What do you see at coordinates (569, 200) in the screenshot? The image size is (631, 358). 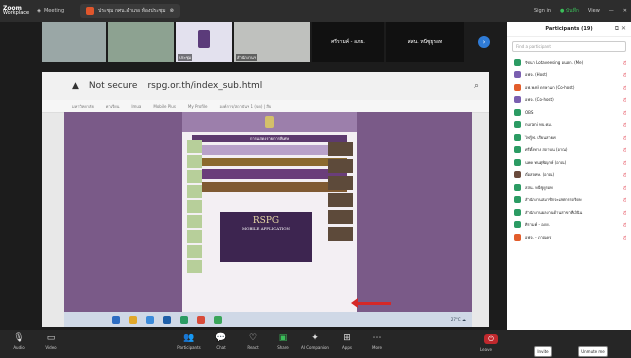 I see `participant-row: สำนักงานสมาชิกจะเสศกรรถริดษ 🎙̸` at bounding box center [569, 200].